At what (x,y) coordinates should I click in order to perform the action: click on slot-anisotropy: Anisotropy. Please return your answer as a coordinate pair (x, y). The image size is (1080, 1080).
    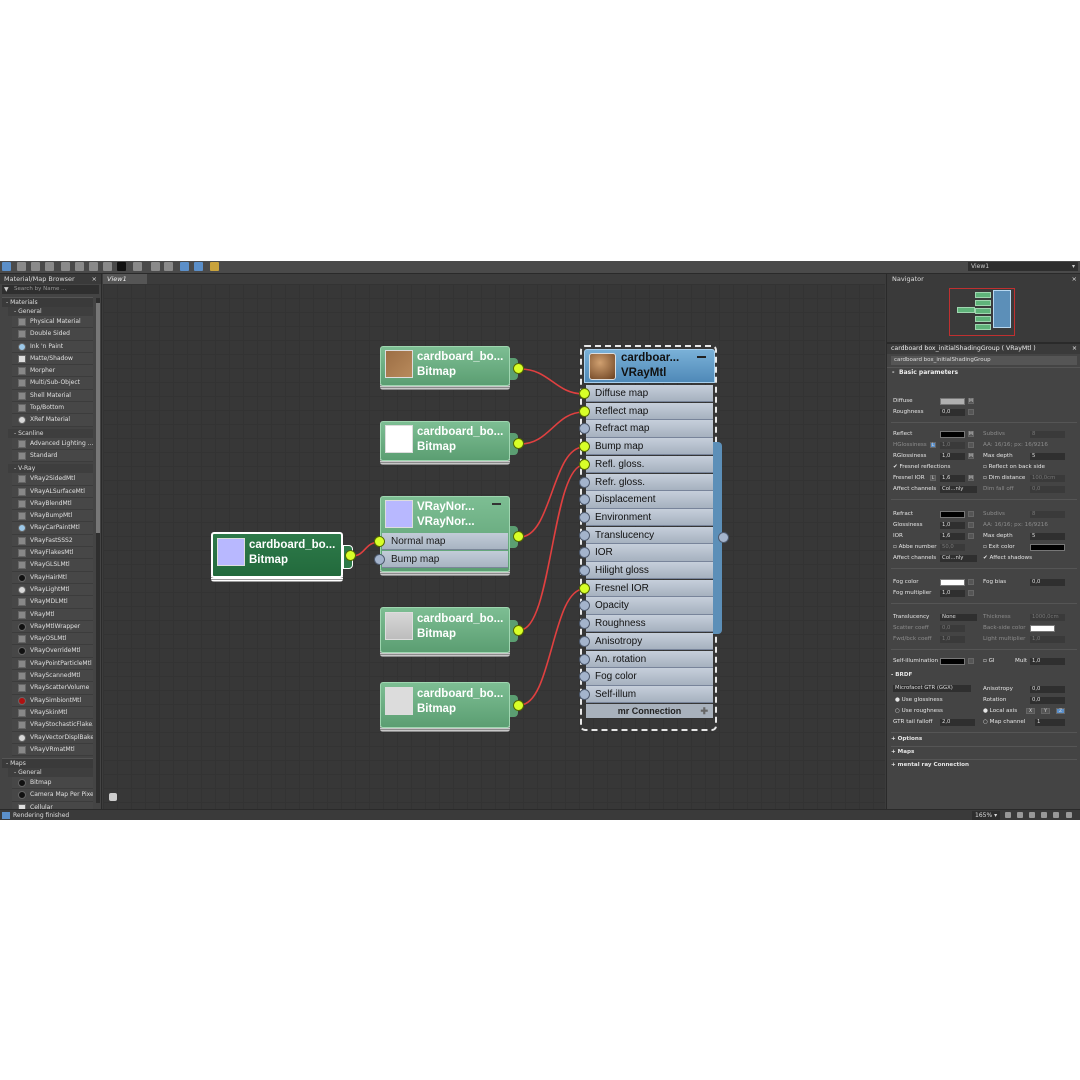
    Looking at the image, I should click on (649, 641).